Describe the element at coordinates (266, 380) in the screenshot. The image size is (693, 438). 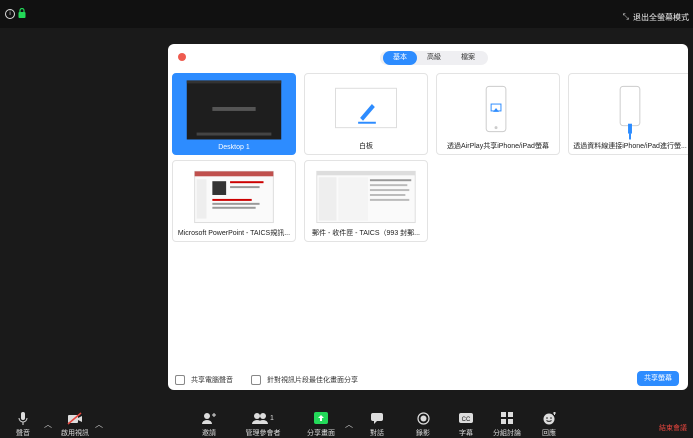
I see `share-options: 共享電腦聲音 針對視訊片段最佳化畫面分享` at that location.